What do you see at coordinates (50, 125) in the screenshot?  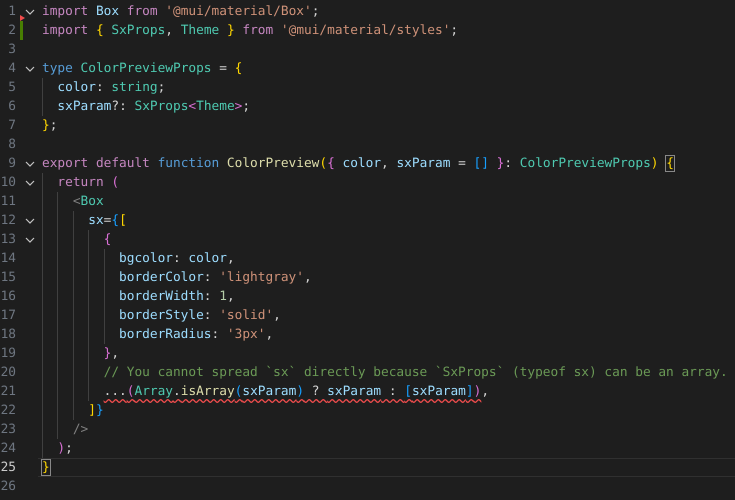 I see `code-line: };` at bounding box center [50, 125].